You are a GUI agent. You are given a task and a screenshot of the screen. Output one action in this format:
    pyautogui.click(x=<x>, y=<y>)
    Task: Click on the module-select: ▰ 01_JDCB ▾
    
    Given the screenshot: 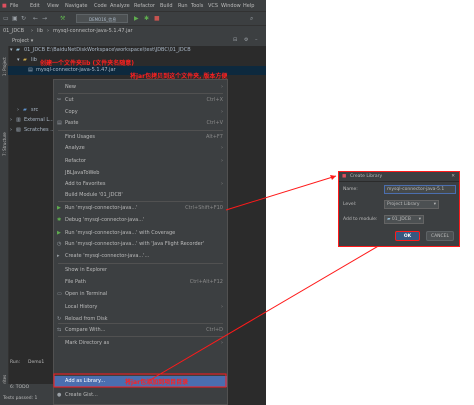 What is the action you would take?
    pyautogui.click(x=404, y=219)
    